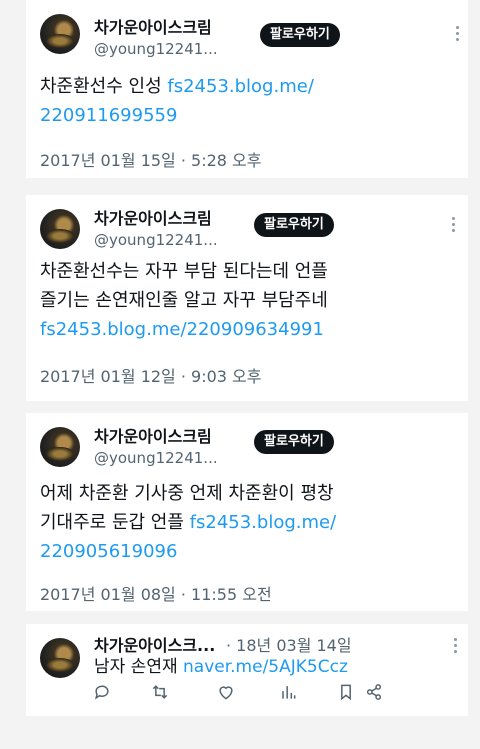 This screenshot has height=749, width=480. I want to click on tweet-text-line: 차준환선수는 자꾸 부담 된다는데 언플, so click(184, 271).